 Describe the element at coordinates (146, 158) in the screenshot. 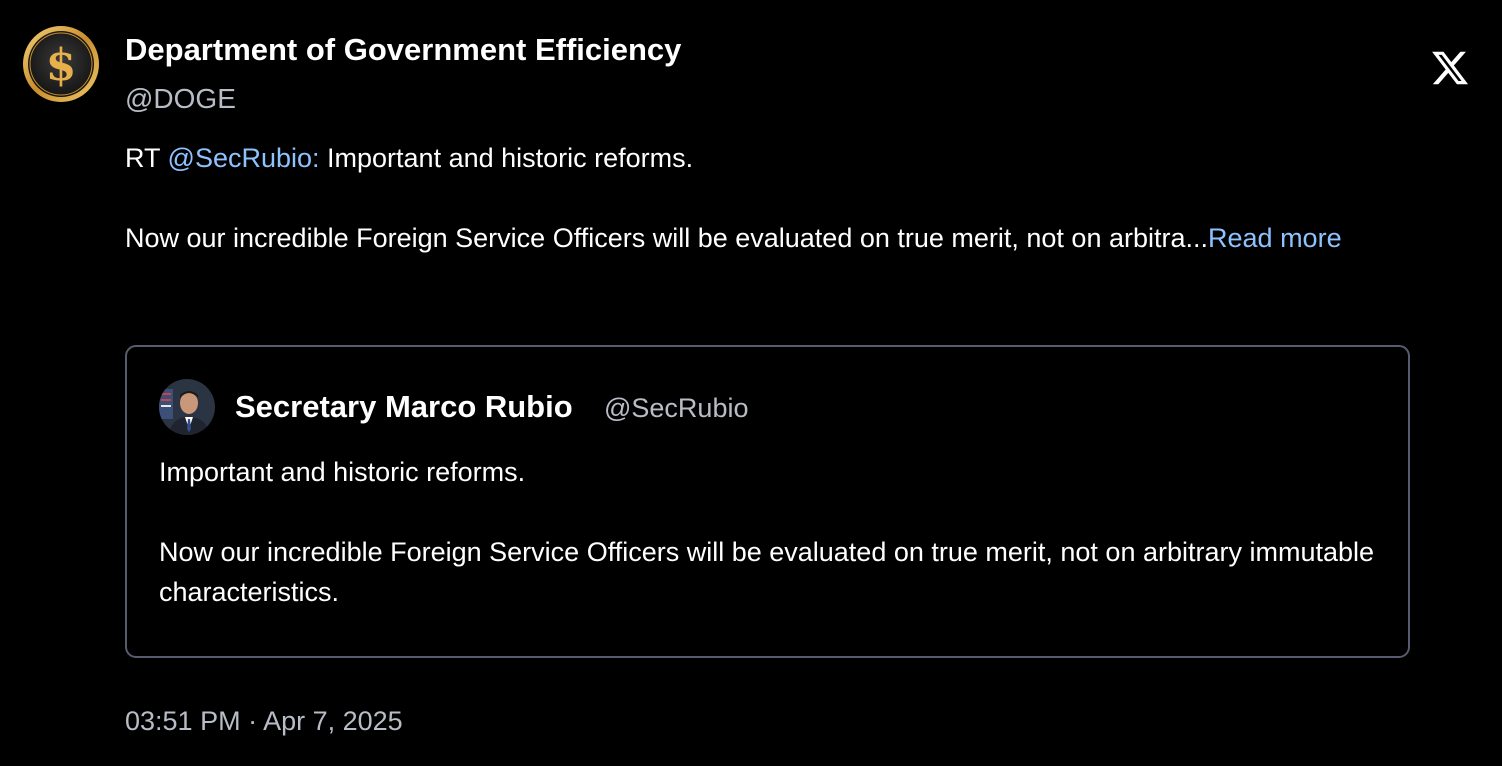

I see `retweet-prefix: RT` at that location.